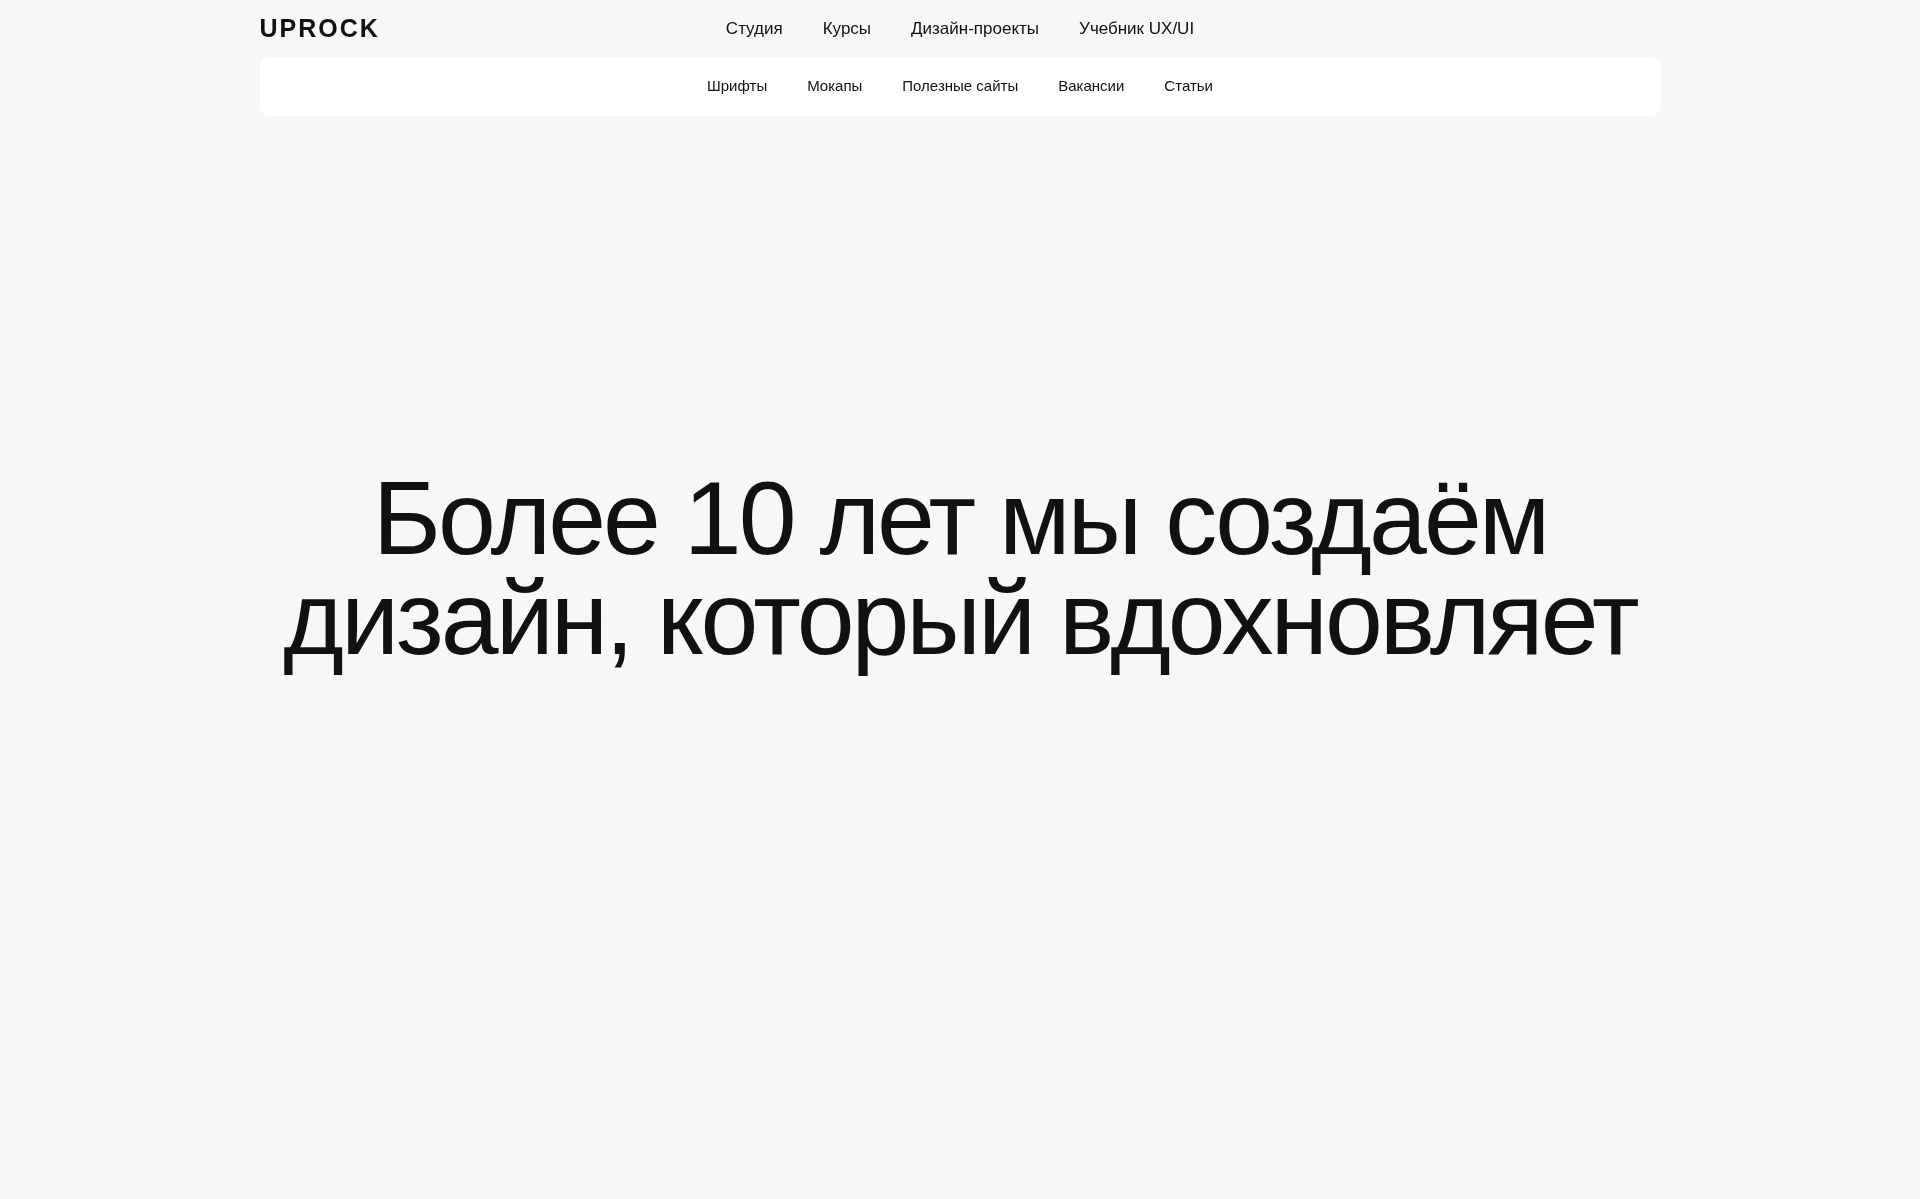 The image size is (1920, 1199). Describe the element at coordinates (1188, 86) in the screenshot. I see `subnav-link: Статьи` at that location.